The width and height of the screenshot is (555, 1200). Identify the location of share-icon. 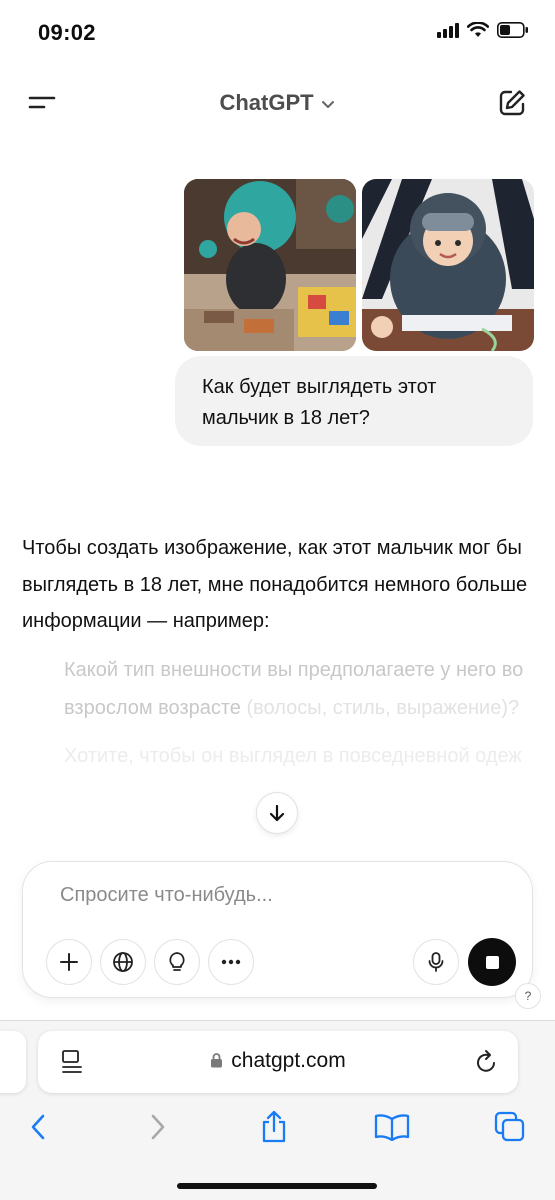
(274, 1126).